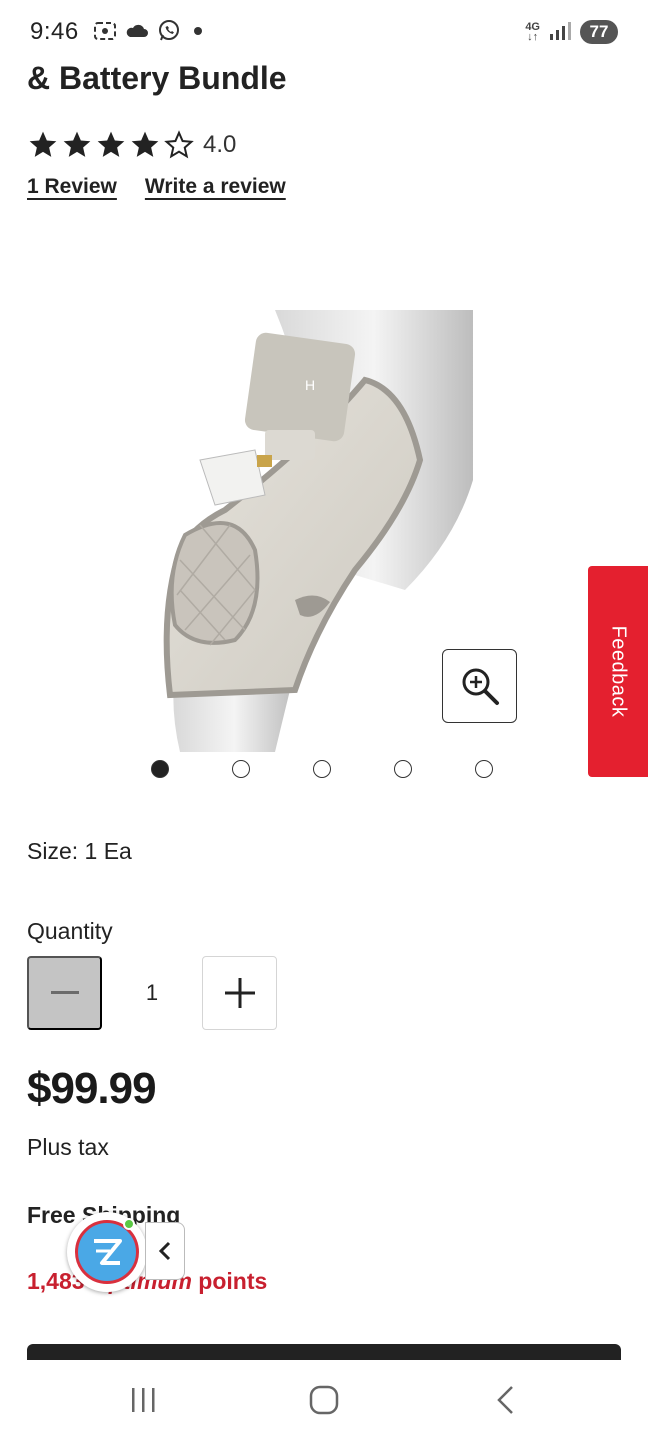  What do you see at coordinates (157, 78) in the screenshot?
I see `product-title: & Battery Bundle` at bounding box center [157, 78].